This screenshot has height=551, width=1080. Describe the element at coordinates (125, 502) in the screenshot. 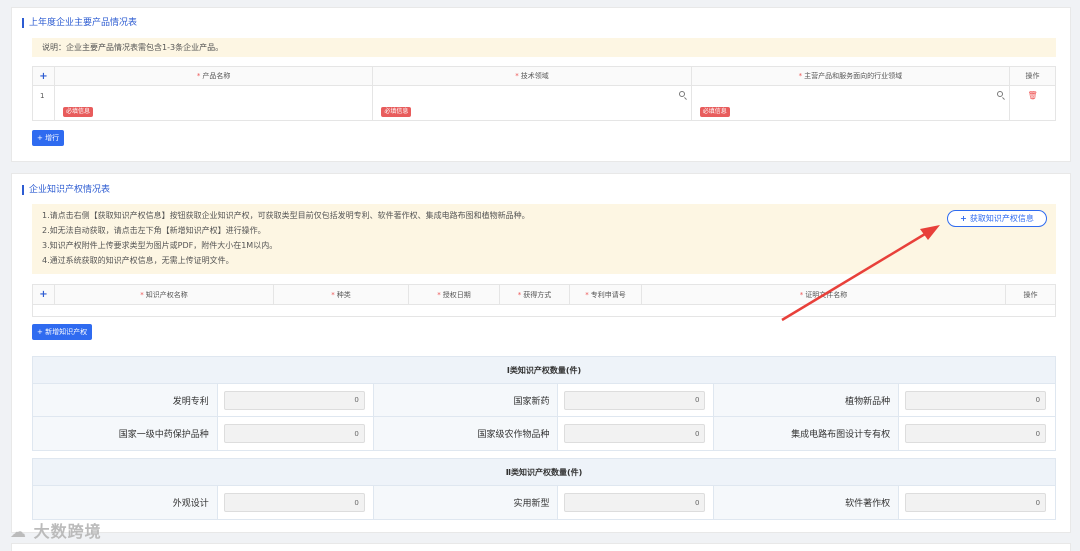

I see `stat-label: 外观设计` at that location.